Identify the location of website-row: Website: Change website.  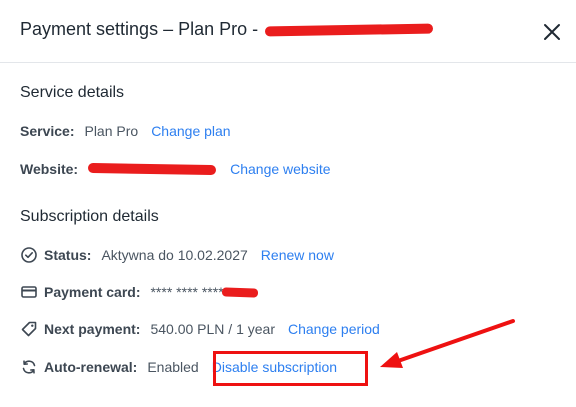
(175, 169).